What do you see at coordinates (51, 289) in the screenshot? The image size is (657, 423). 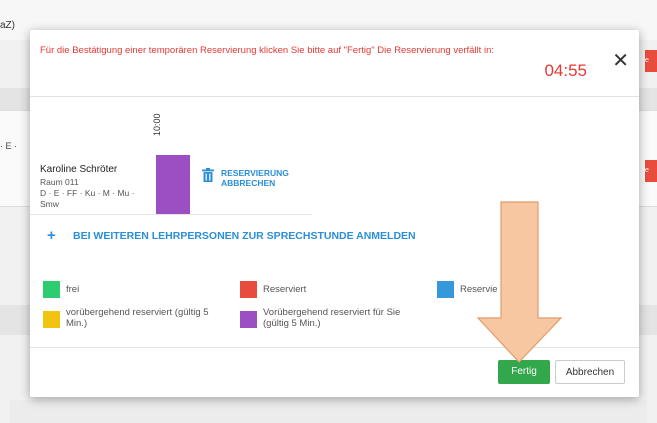 I see `legend-swatch-free` at bounding box center [51, 289].